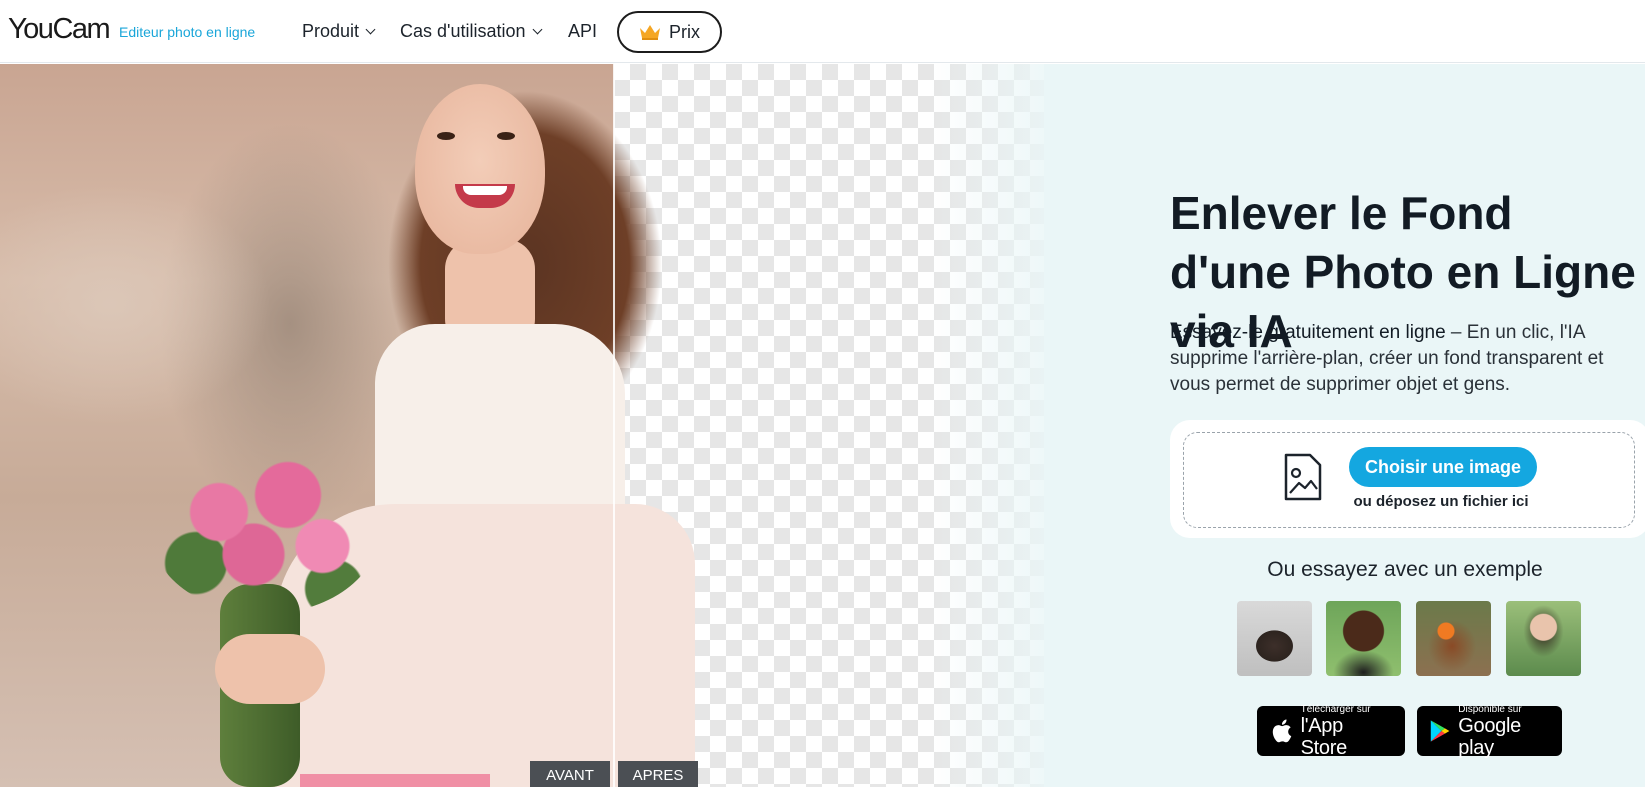  I want to click on woman-hand, so click(270, 669).